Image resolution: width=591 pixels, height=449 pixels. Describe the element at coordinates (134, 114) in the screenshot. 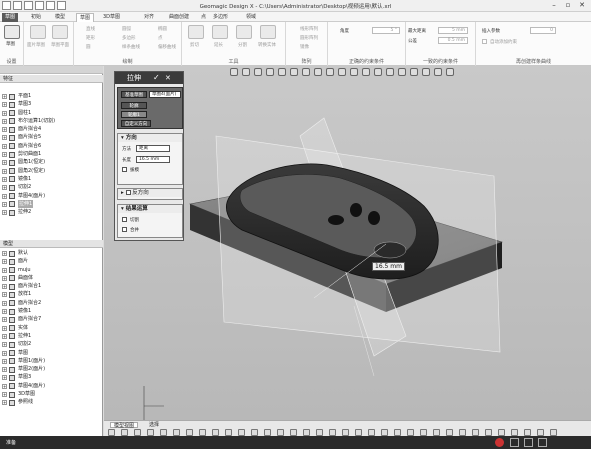

I see `contour-value: 轮廓1` at that location.